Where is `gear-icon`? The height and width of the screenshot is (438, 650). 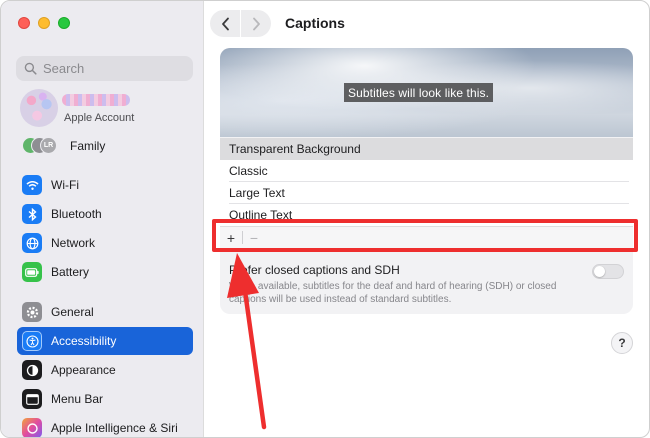 gear-icon is located at coordinates (32, 312).